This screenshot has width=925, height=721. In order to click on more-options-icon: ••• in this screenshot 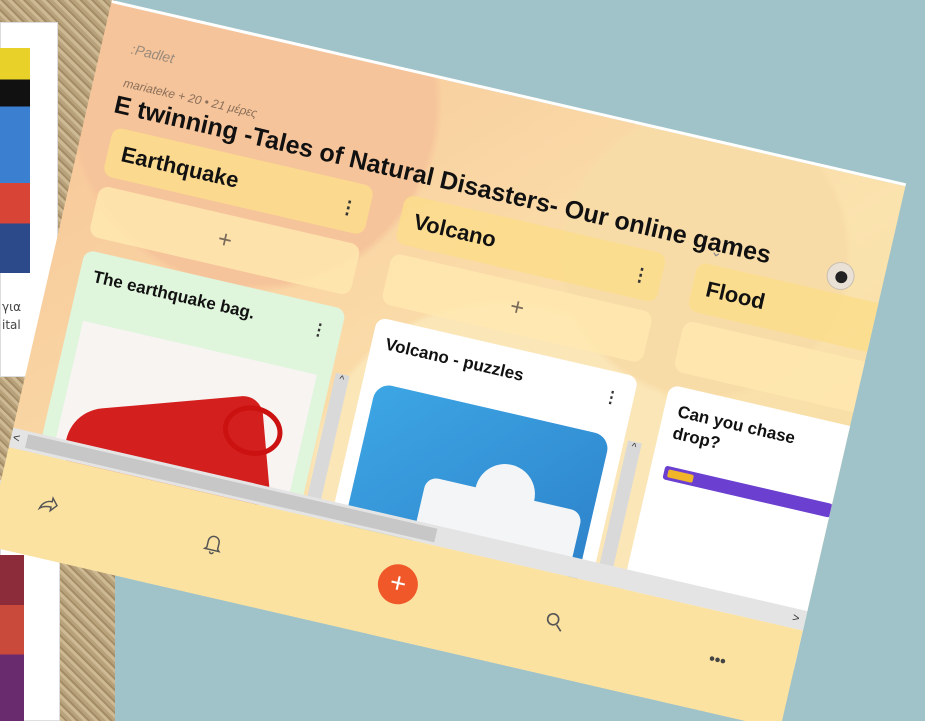, I will do `click(717, 660)`.